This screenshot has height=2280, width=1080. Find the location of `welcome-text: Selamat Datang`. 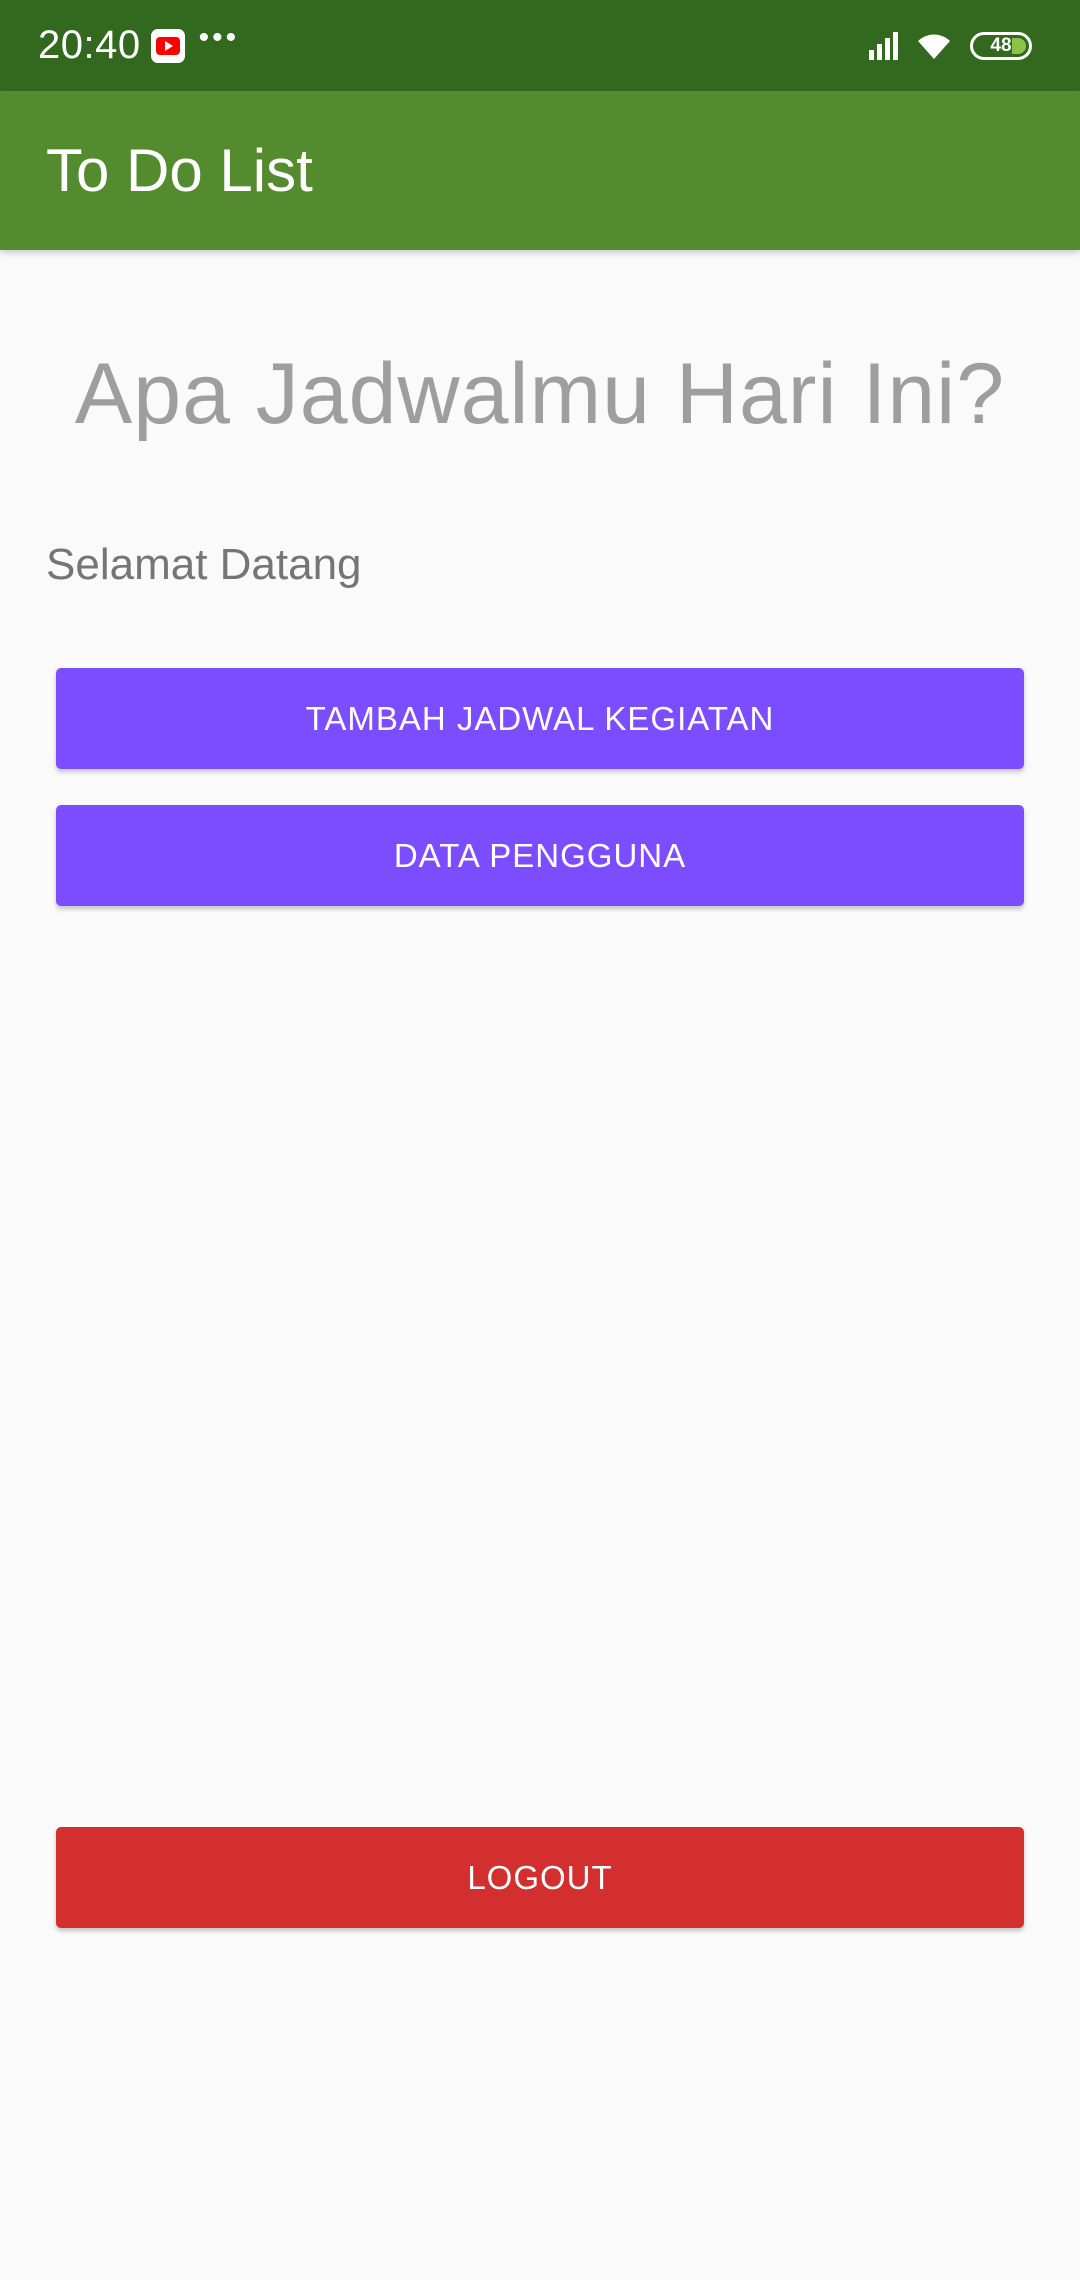

welcome-text: Selamat Datang is located at coordinates (204, 564).